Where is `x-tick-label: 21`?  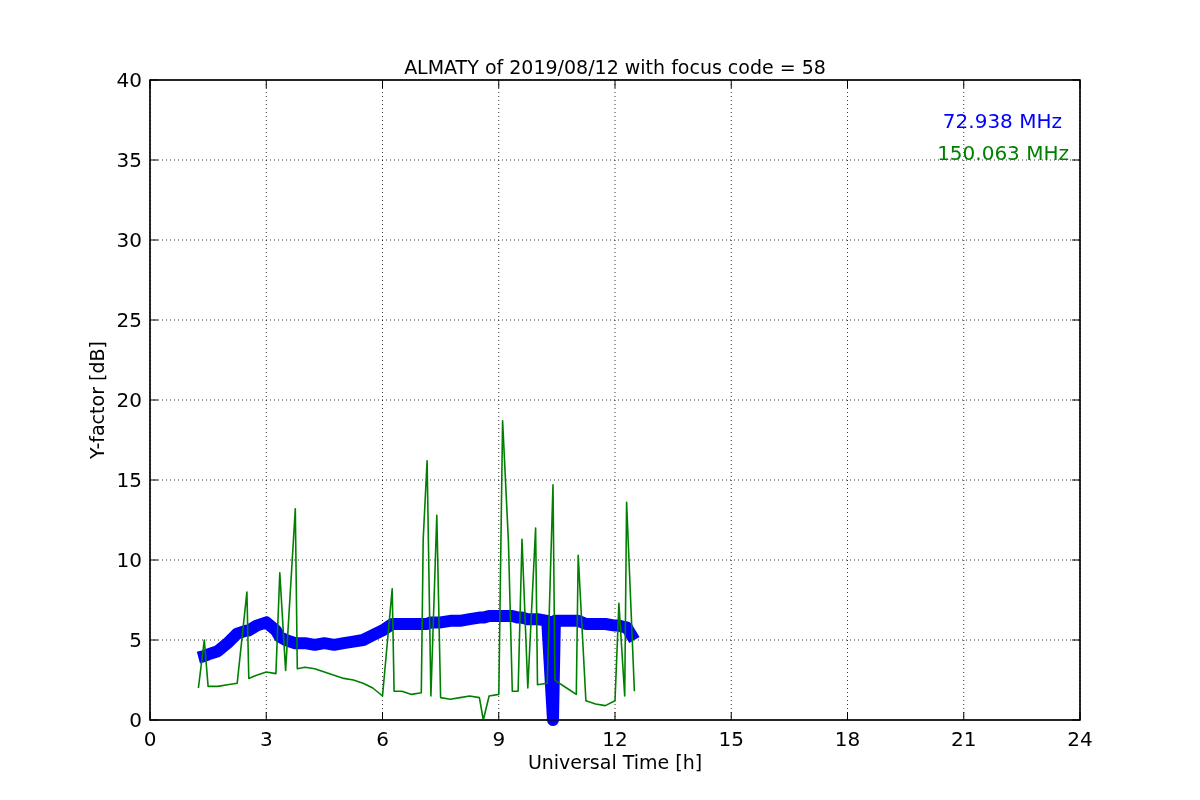 x-tick-label: 21 is located at coordinates (964, 739).